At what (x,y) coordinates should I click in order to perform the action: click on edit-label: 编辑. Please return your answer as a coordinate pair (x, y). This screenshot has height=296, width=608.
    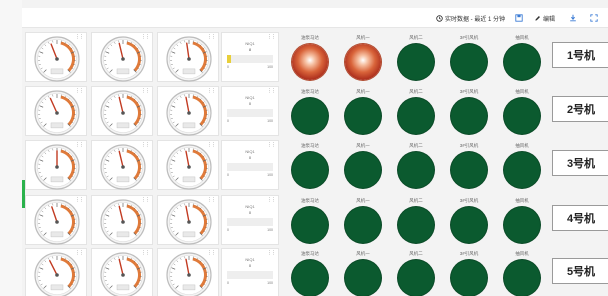
    Looking at the image, I should click on (549, 19).